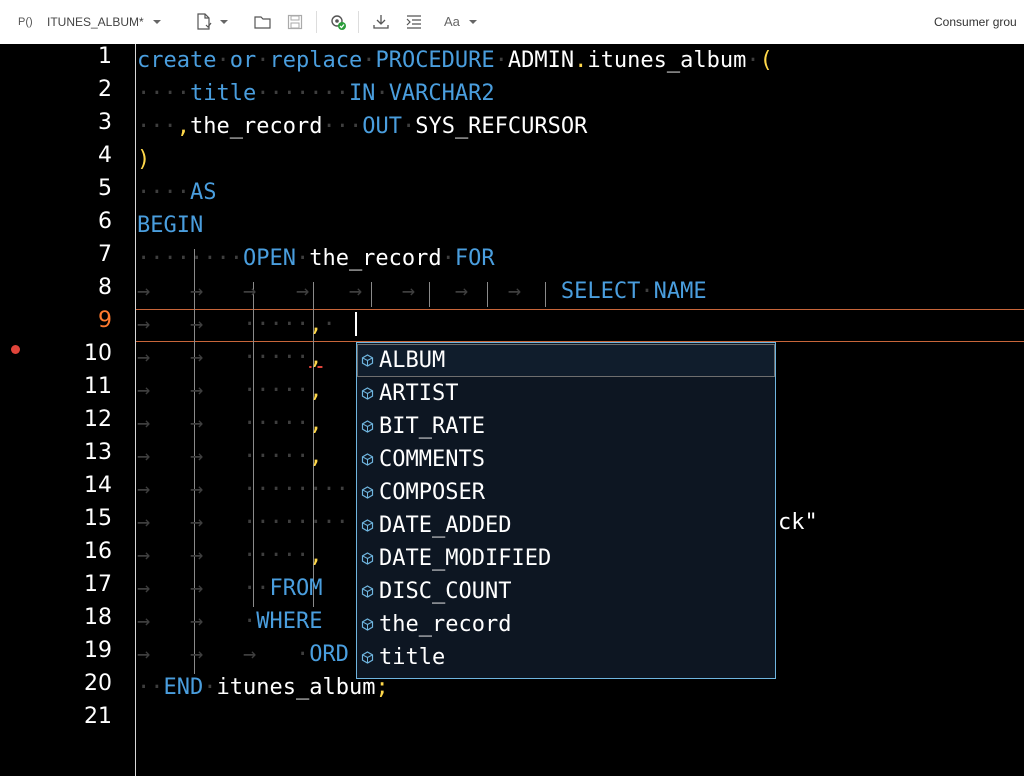  Describe the element at coordinates (230, 423) in the screenshot. I see `code-line-12: → → ·····,` at that location.